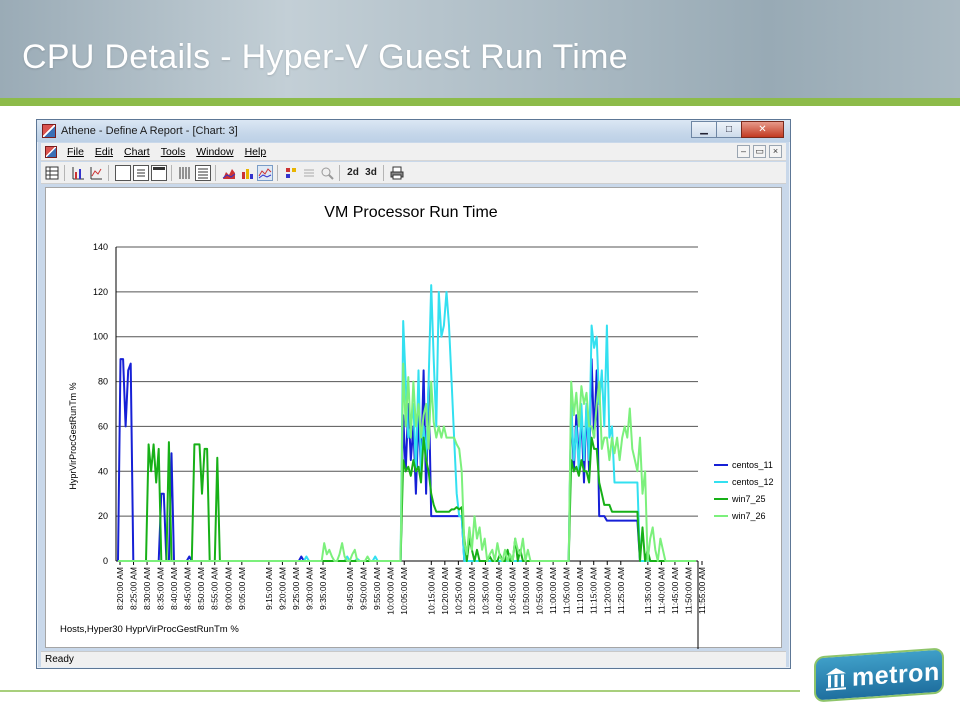 The width and height of the screenshot is (960, 720). Describe the element at coordinates (752, 465) in the screenshot. I see `legend-label-centos_11: centos_11` at that location.